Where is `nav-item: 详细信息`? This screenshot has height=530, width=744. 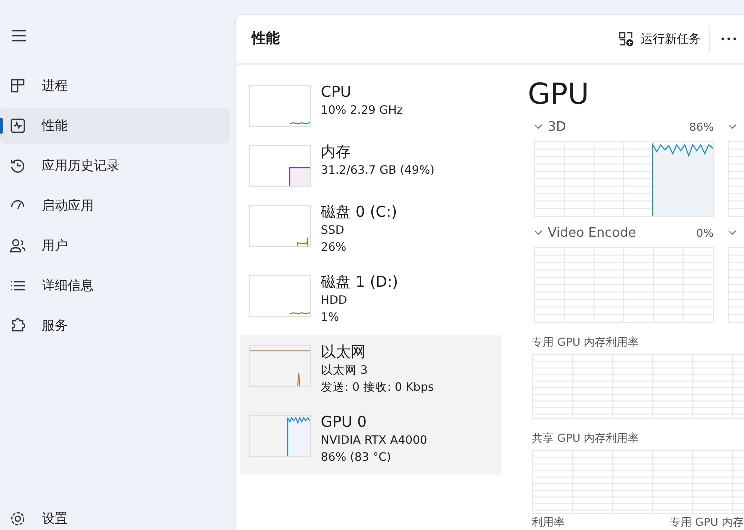 nav-item: 详细信息 is located at coordinates (115, 286).